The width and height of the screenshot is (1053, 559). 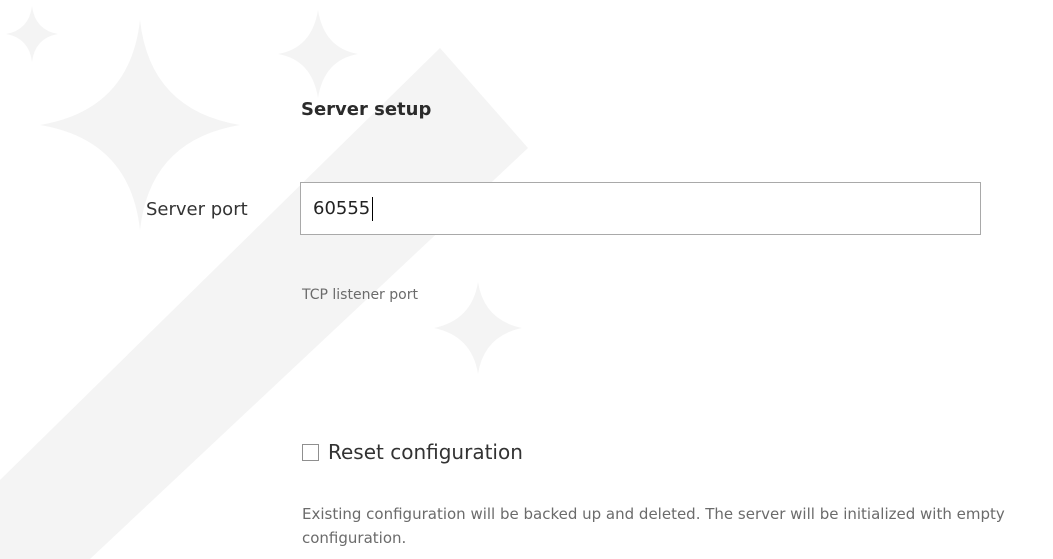 What do you see at coordinates (197, 209) in the screenshot?
I see `server-port-label: Server port` at bounding box center [197, 209].